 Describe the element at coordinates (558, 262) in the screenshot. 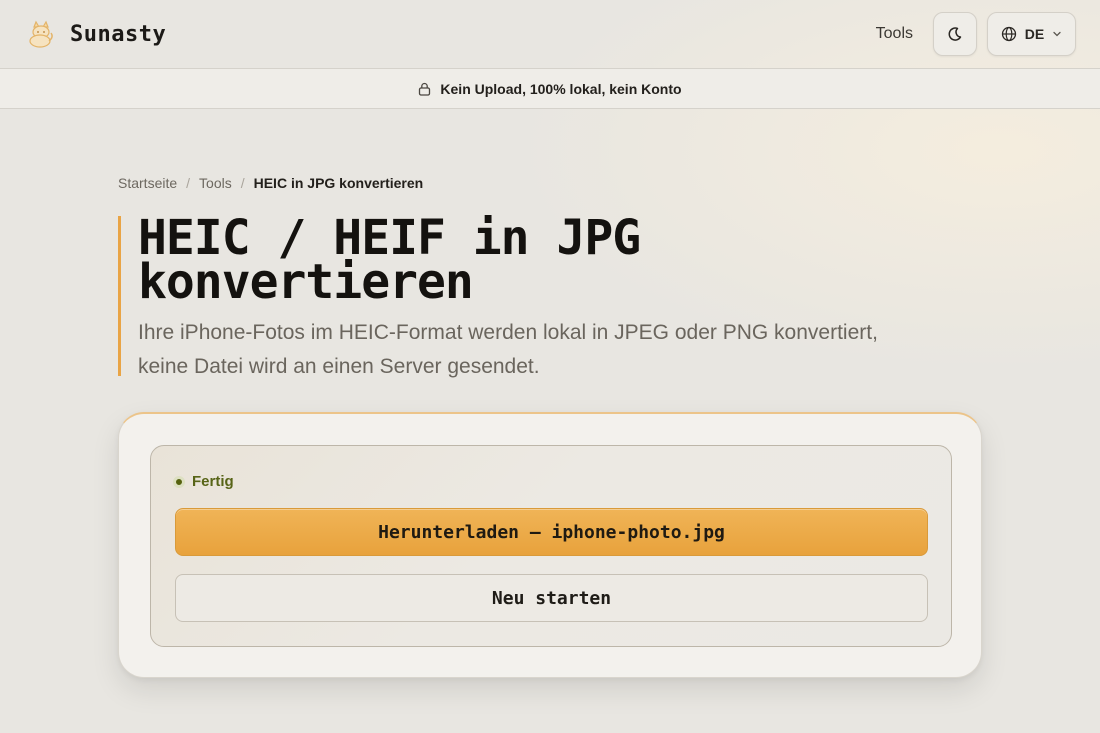

I see `page-title: HEIC / HEIF in JPG konvertieren` at that location.